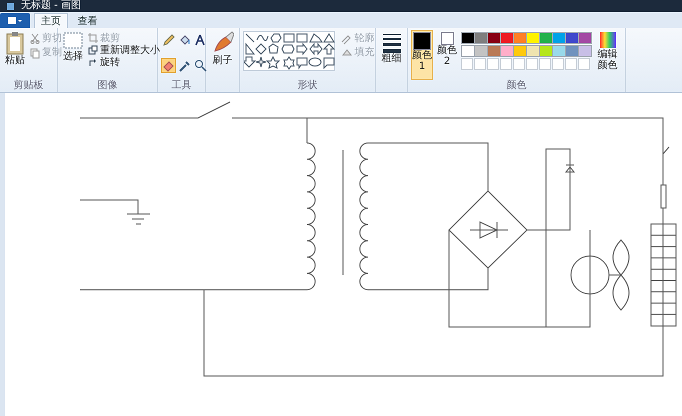 Image resolution: width=682 pixels, height=416 pixels. What do you see at coordinates (107, 86) in the screenshot?
I see `group-label: 图像` at bounding box center [107, 86].